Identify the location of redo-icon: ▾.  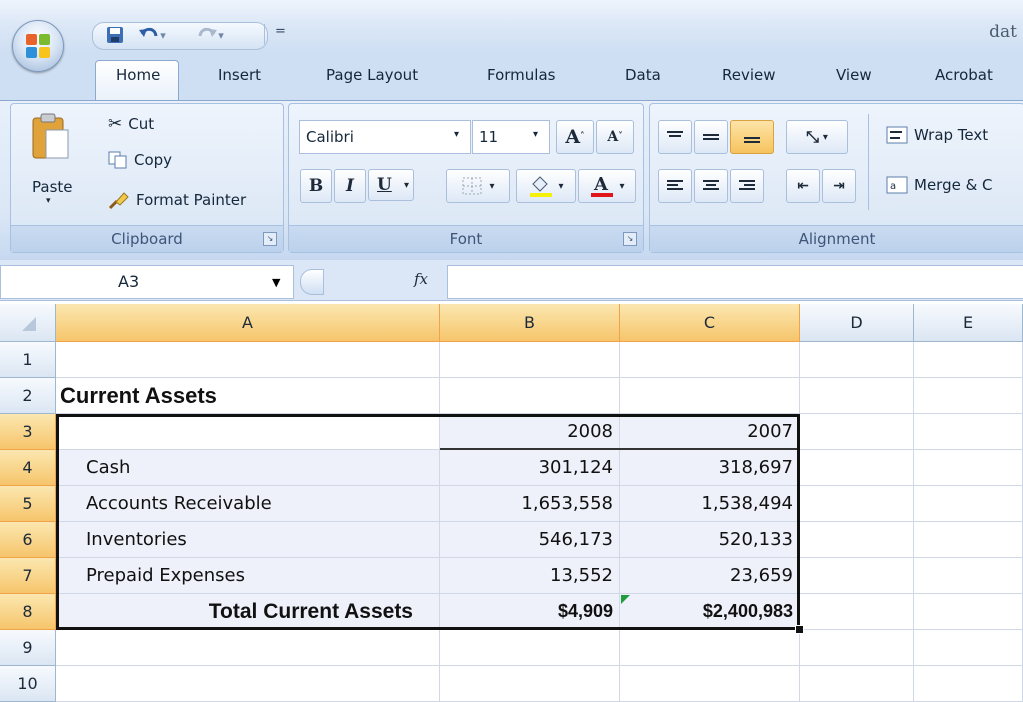
(210, 35).